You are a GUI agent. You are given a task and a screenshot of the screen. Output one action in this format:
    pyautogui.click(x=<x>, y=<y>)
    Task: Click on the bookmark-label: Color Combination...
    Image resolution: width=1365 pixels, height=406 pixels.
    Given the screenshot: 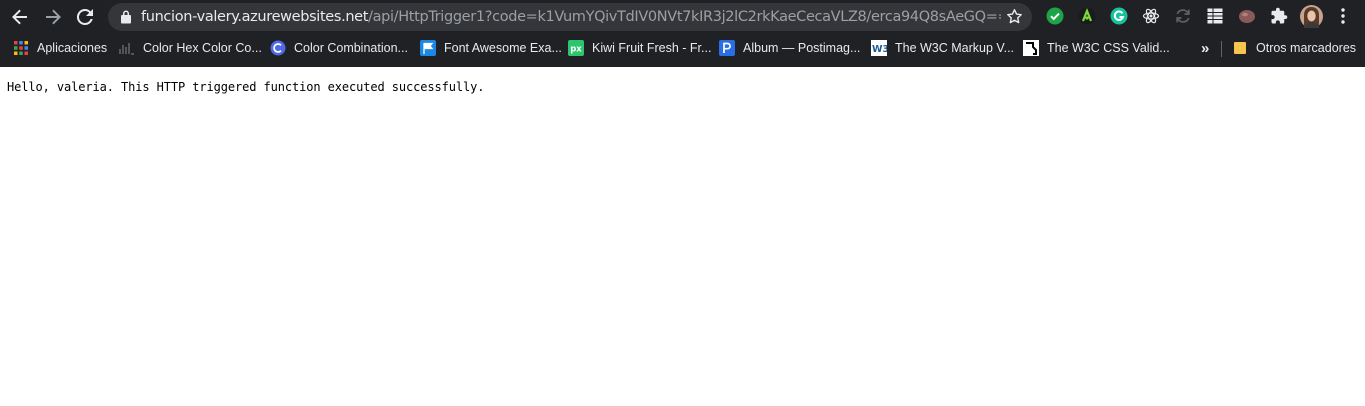 What is the action you would take?
    pyautogui.click(x=351, y=48)
    